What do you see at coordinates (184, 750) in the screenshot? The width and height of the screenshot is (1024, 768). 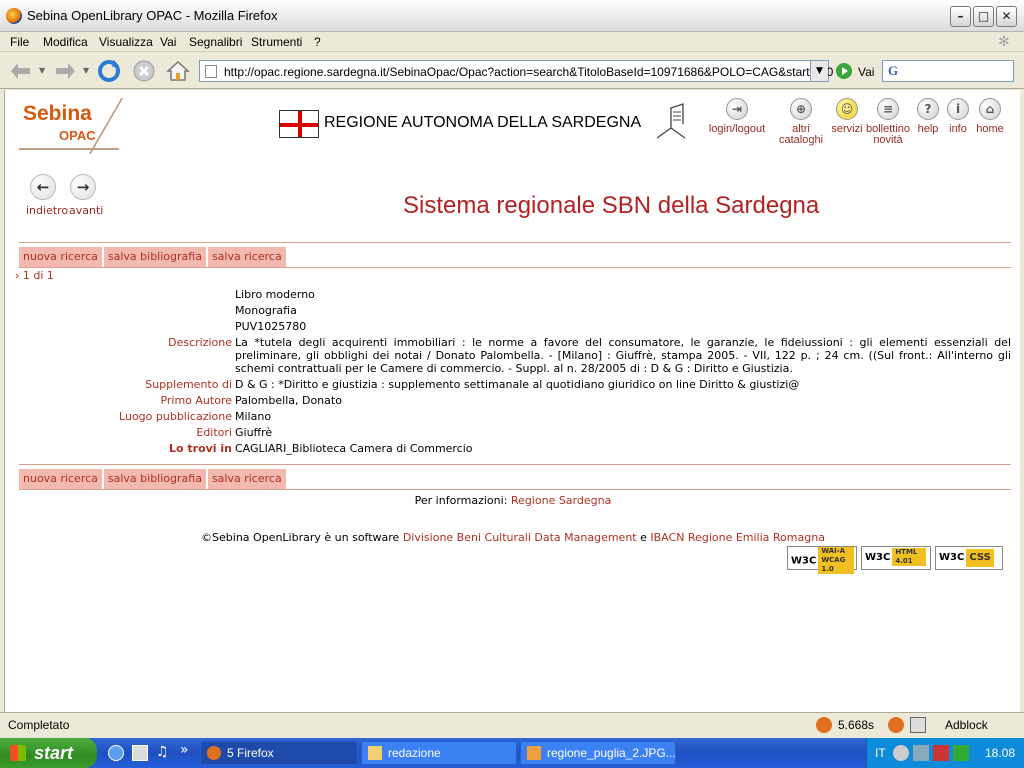 I see `chevron-right-icon: »` at bounding box center [184, 750].